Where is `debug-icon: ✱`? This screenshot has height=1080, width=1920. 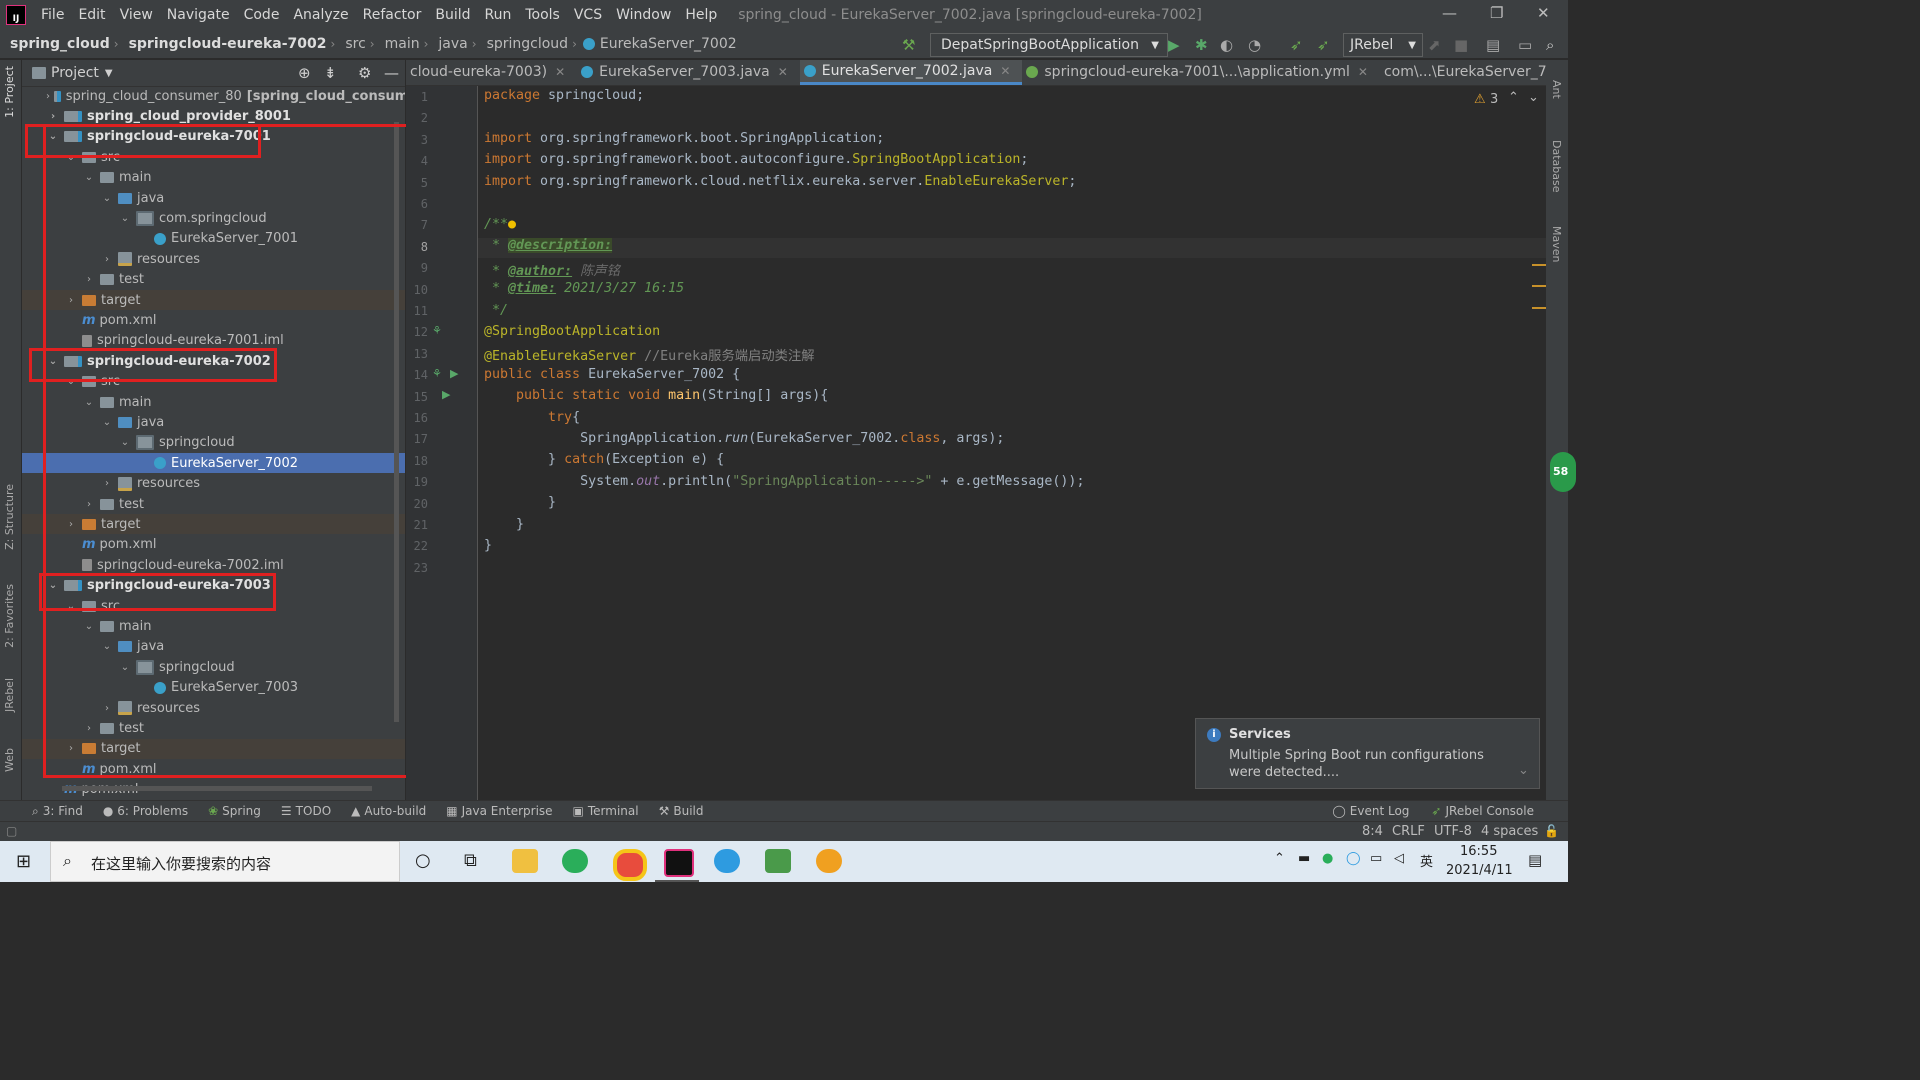 debug-icon: ✱ is located at coordinates (1201, 45).